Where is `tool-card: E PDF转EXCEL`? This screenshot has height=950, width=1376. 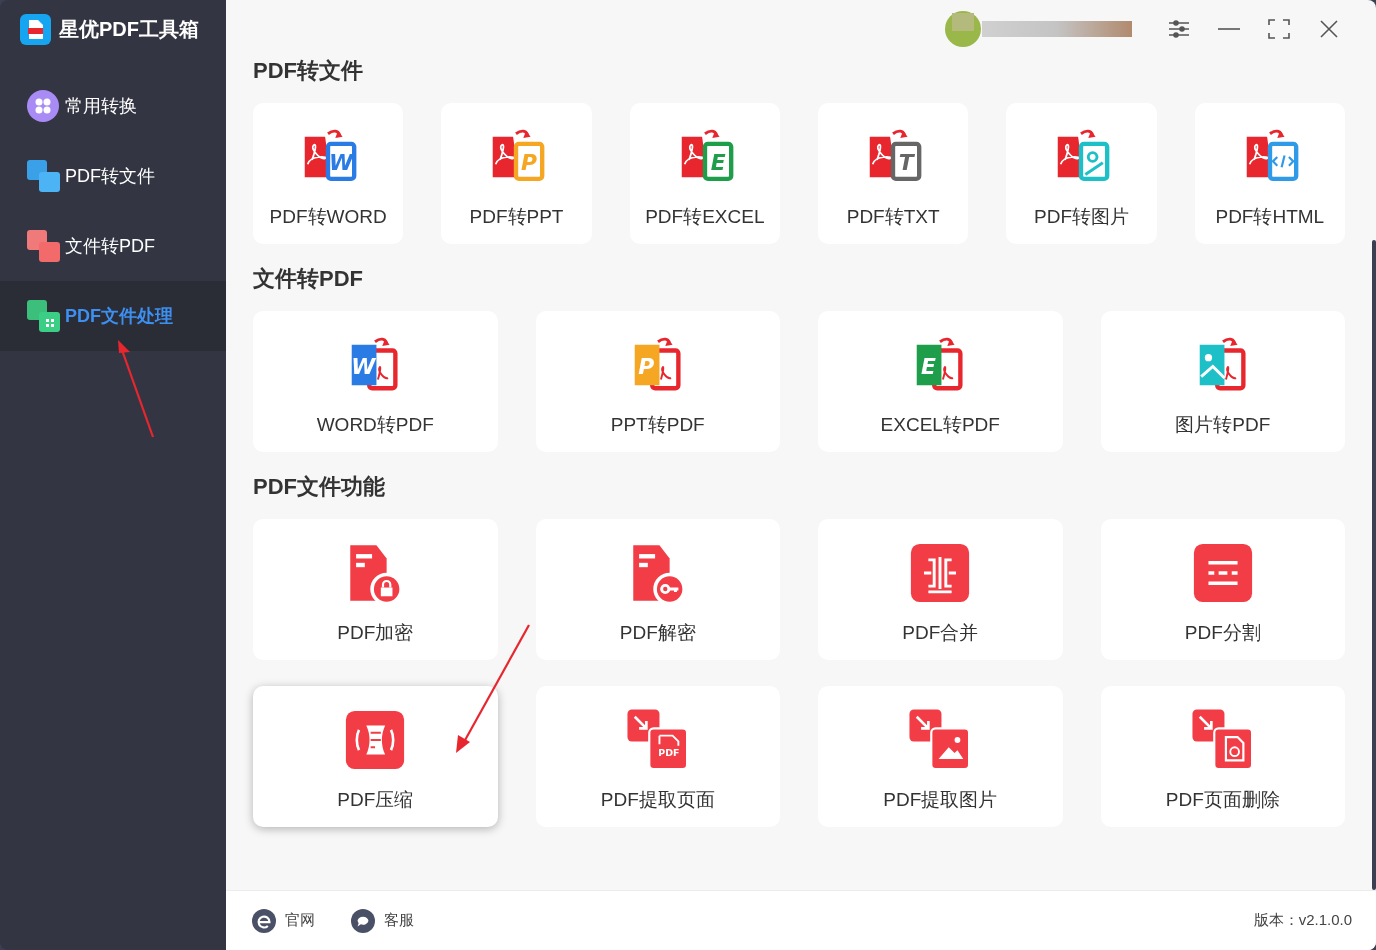 tool-card: E PDF转EXCEL is located at coordinates (704, 173).